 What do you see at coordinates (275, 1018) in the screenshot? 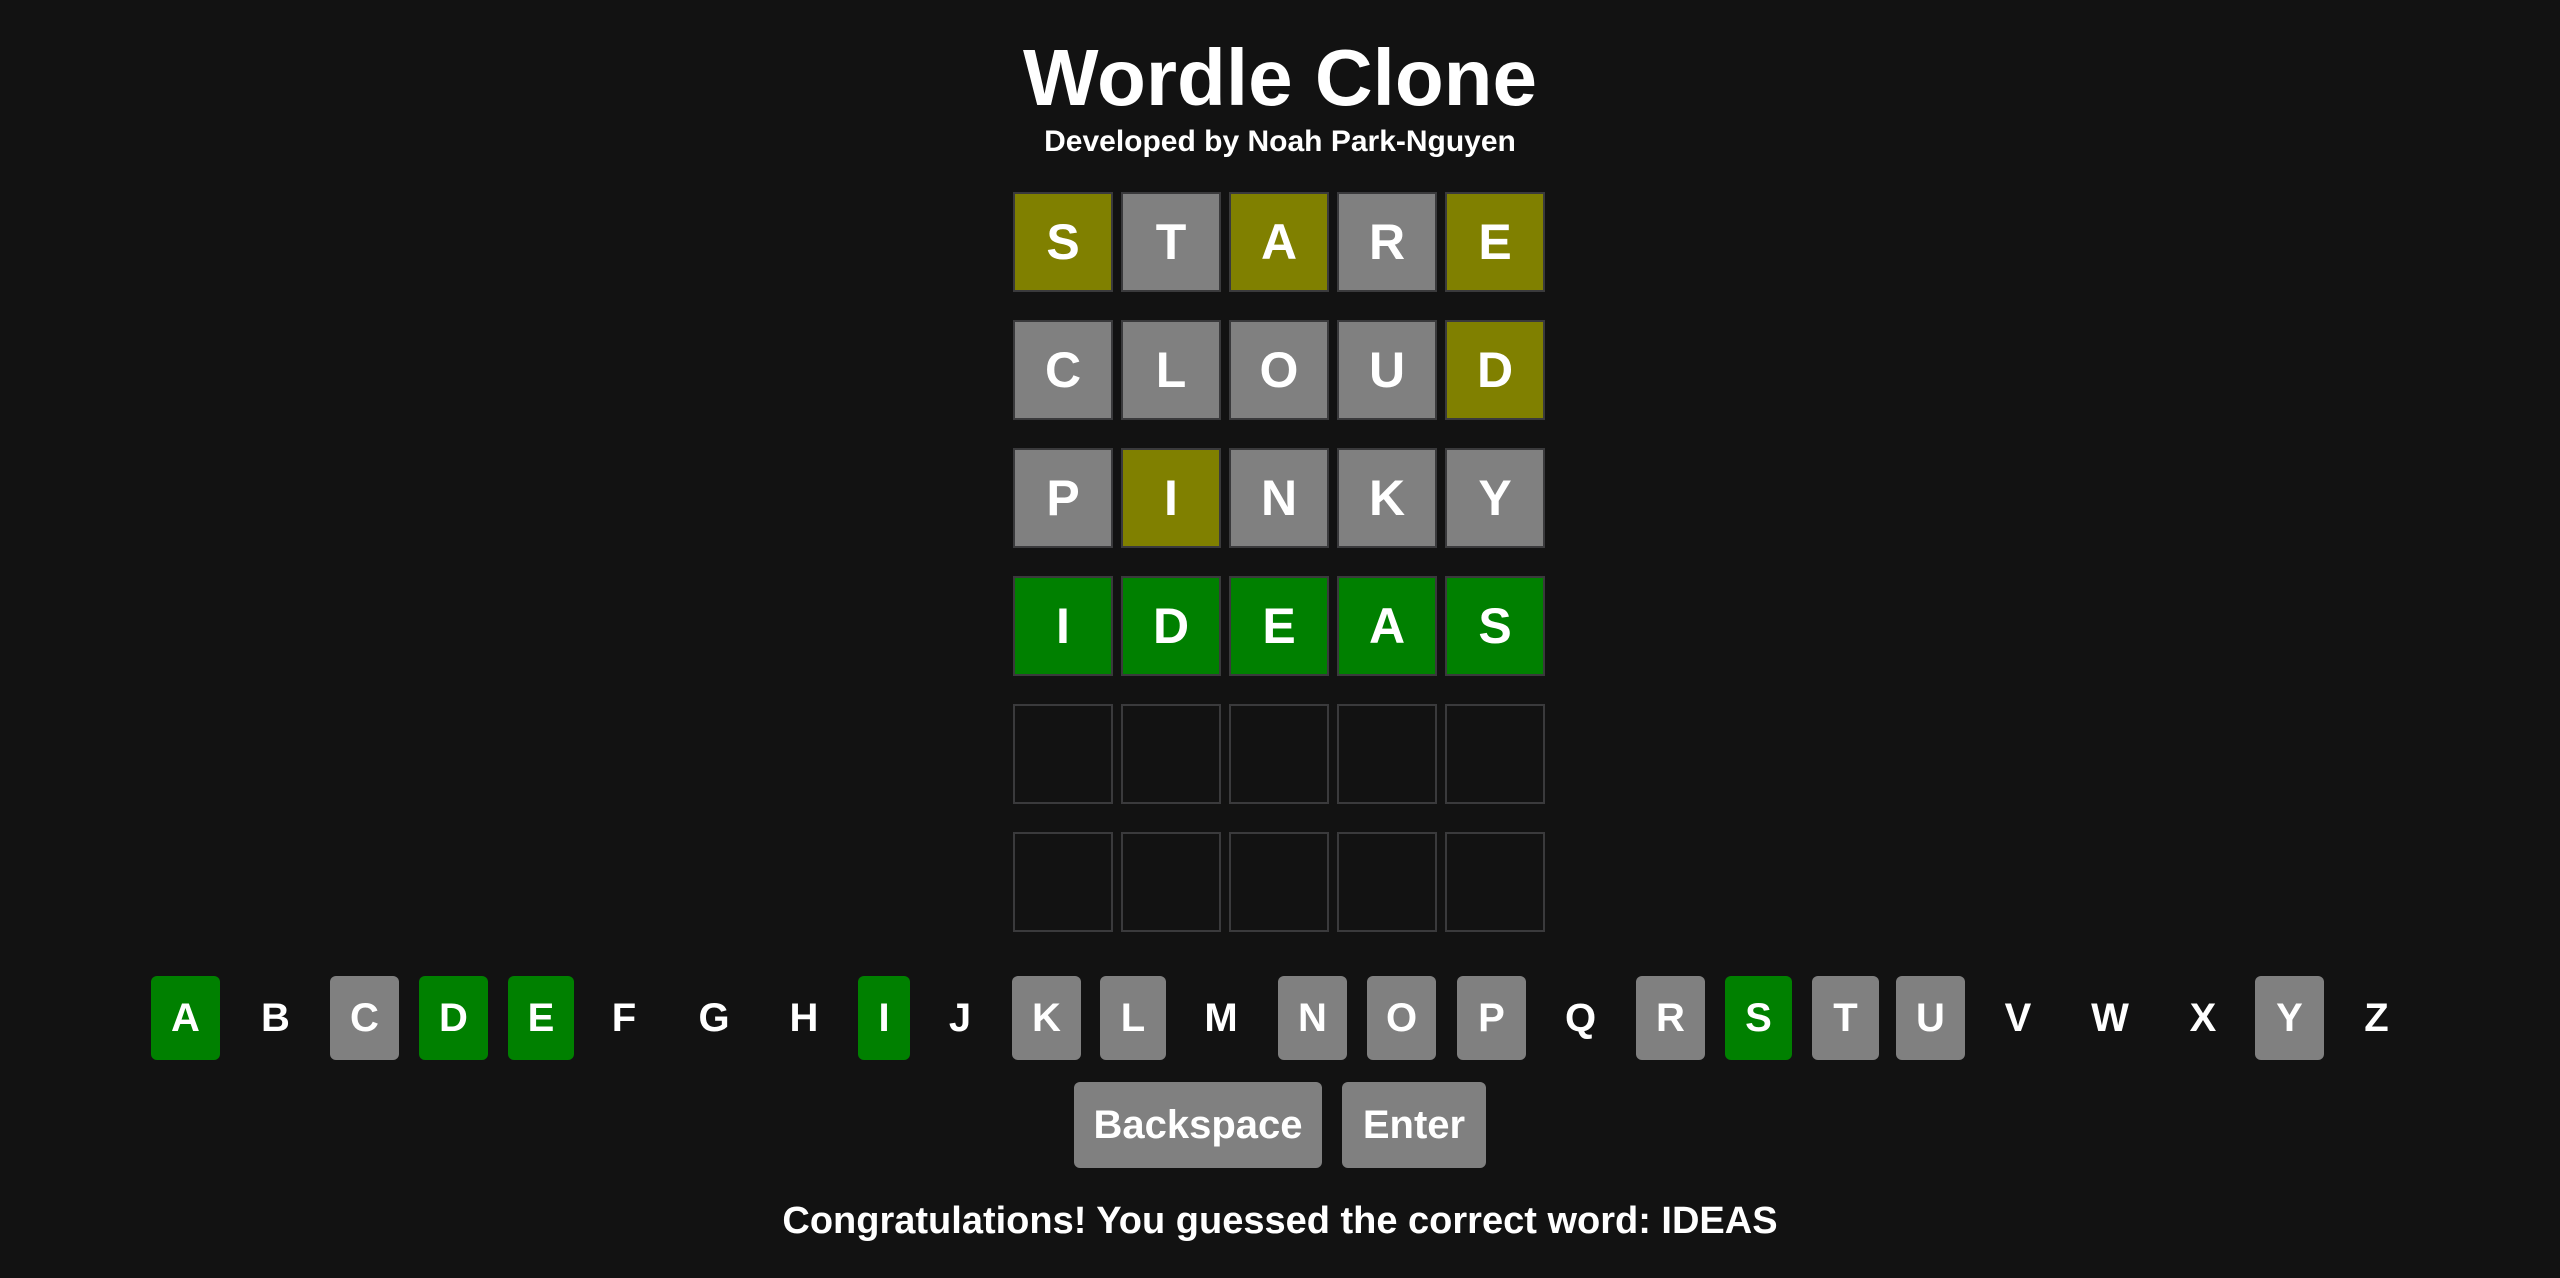
I see `key-b: B` at bounding box center [275, 1018].